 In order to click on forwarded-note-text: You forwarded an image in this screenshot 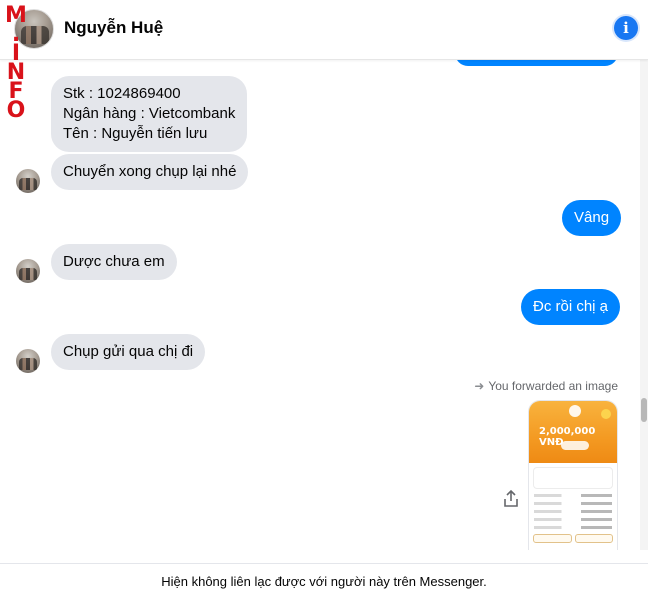, I will do `click(553, 386)`.